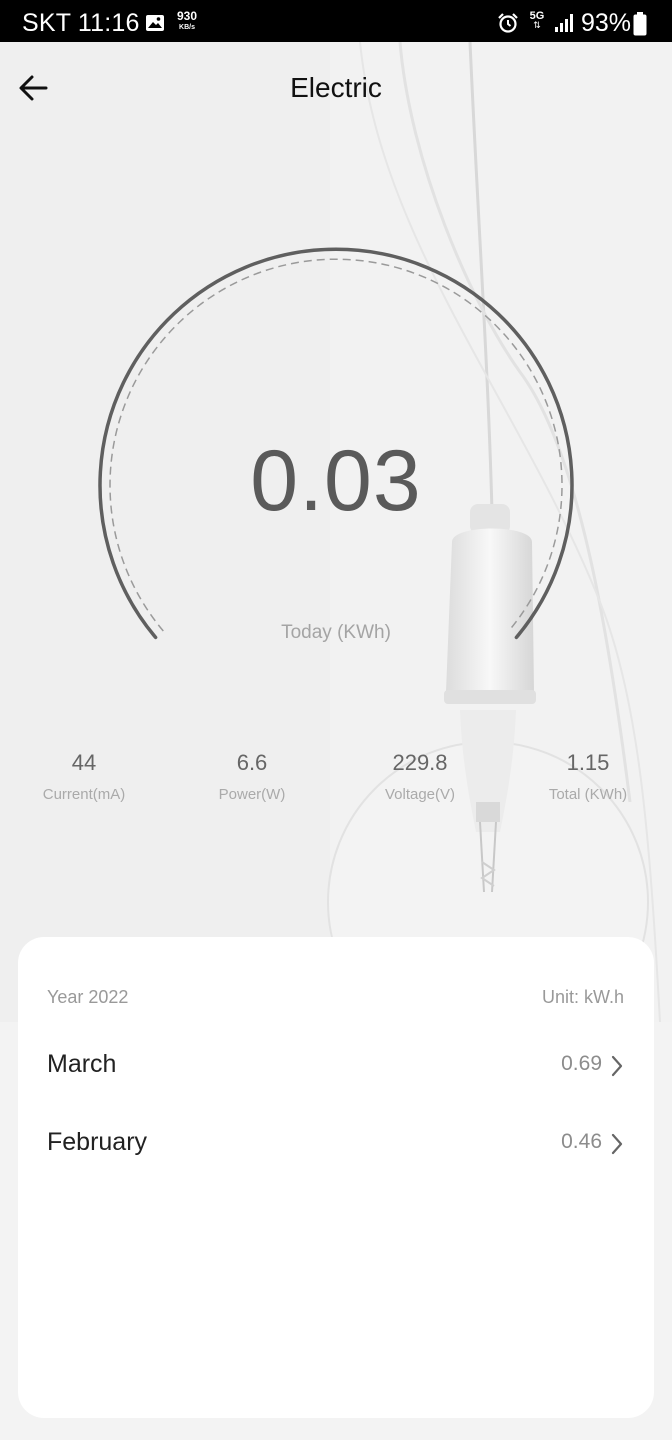 This screenshot has height=1440, width=672. I want to click on battery-icon, so click(640, 26).